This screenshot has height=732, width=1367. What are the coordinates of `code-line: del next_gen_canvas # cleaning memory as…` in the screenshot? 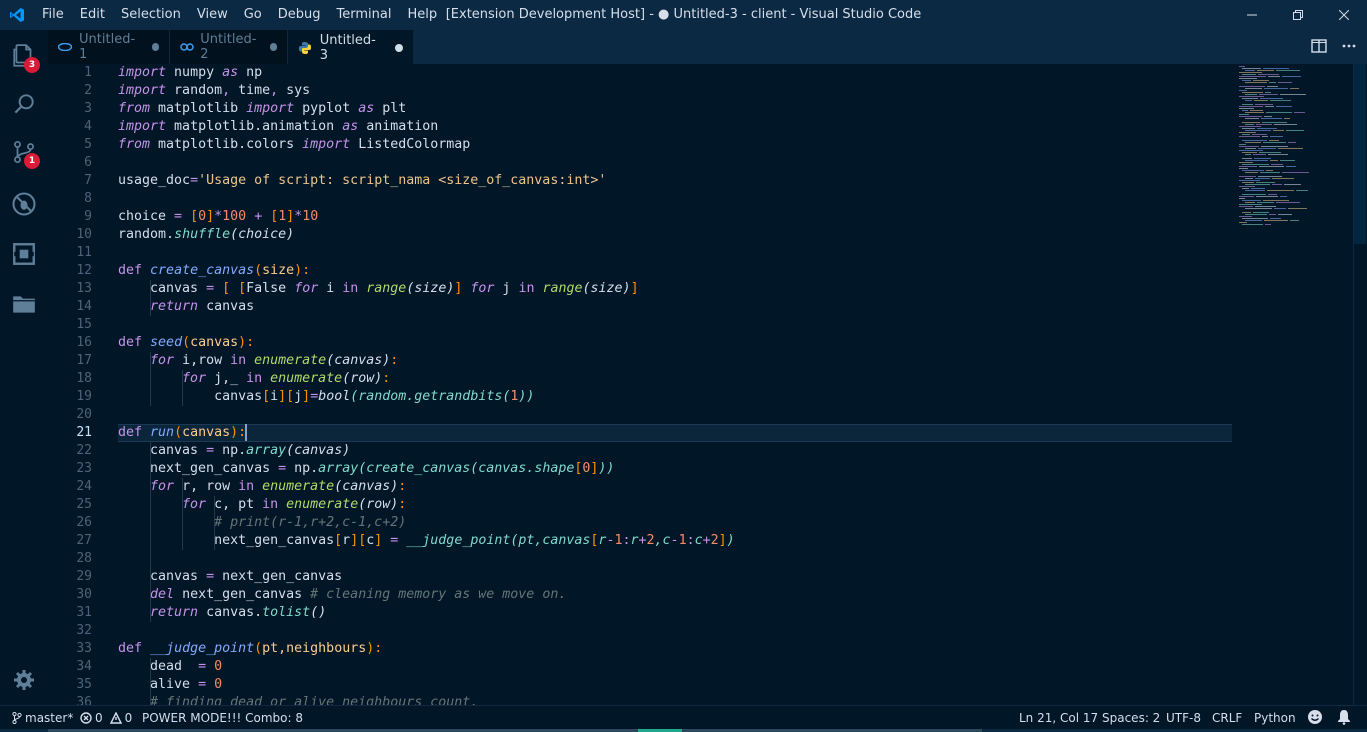 It's located at (342, 595).